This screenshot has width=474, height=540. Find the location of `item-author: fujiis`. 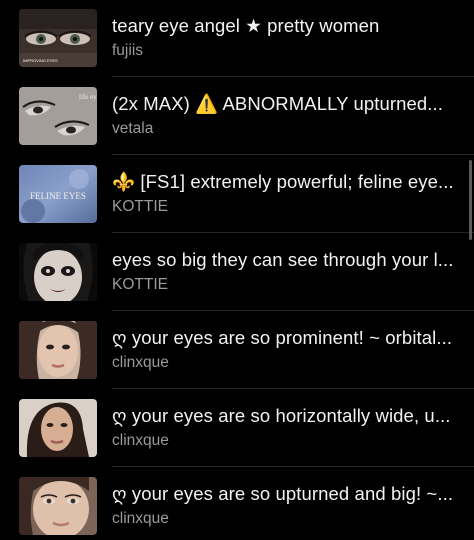

item-author: fujiis is located at coordinates (128, 50).